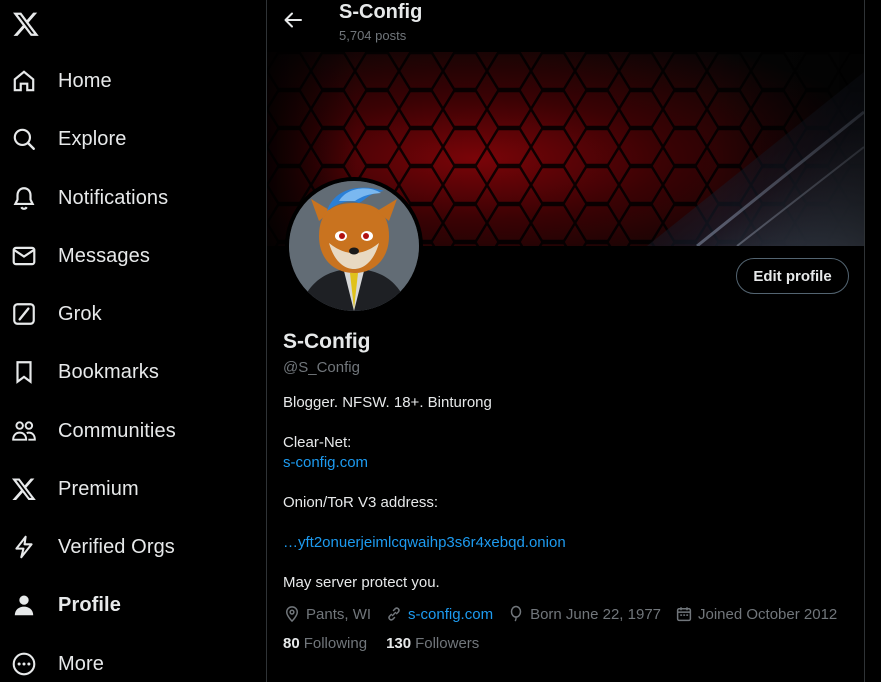 The height and width of the screenshot is (682, 881). What do you see at coordinates (864, 341) in the screenshot?
I see `column-divider` at bounding box center [864, 341].